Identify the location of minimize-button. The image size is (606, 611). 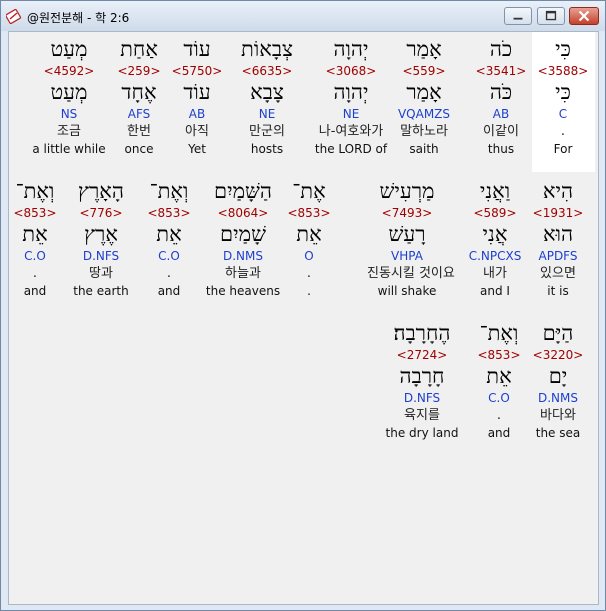
(518, 16).